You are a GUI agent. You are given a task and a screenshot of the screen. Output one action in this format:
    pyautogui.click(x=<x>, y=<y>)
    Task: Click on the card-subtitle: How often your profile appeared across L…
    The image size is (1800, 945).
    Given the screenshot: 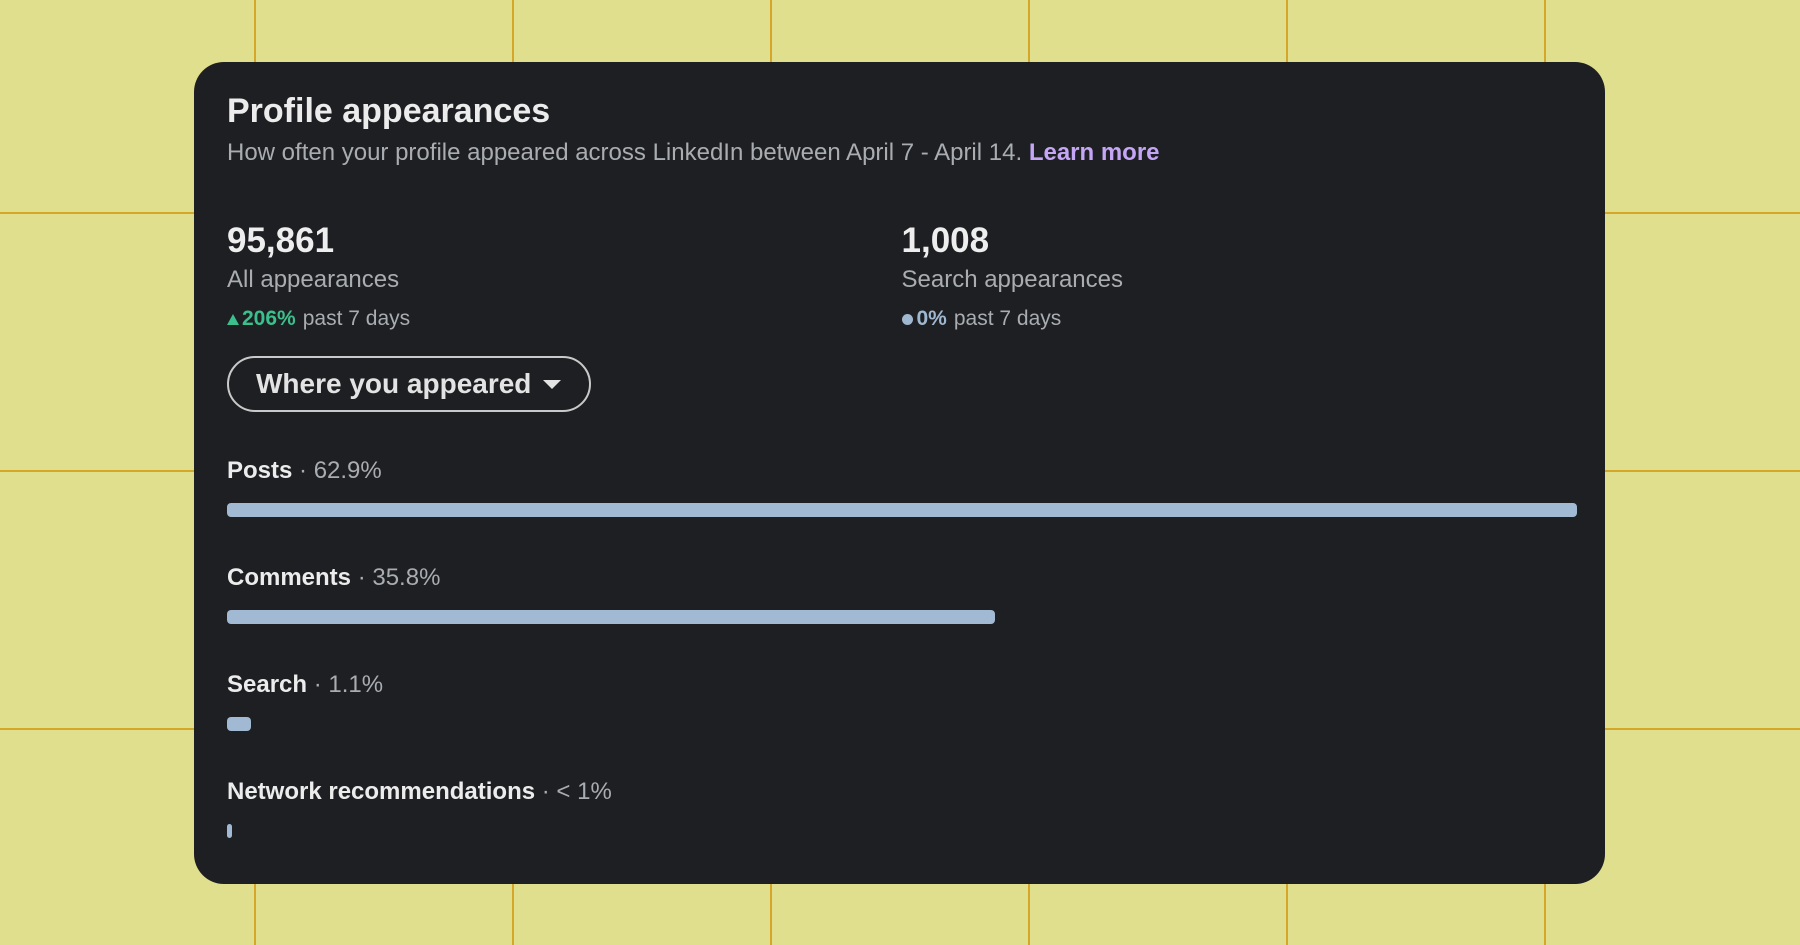 What is the action you would take?
    pyautogui.click(x=901, y=153)
    